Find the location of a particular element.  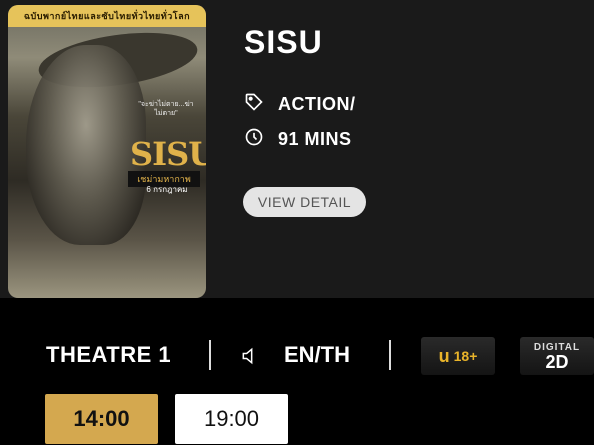

poster-quote: "จะฆ่าไม่ตาย...ฆ่าไม่ตาย" is located at coordinates (166, 109).